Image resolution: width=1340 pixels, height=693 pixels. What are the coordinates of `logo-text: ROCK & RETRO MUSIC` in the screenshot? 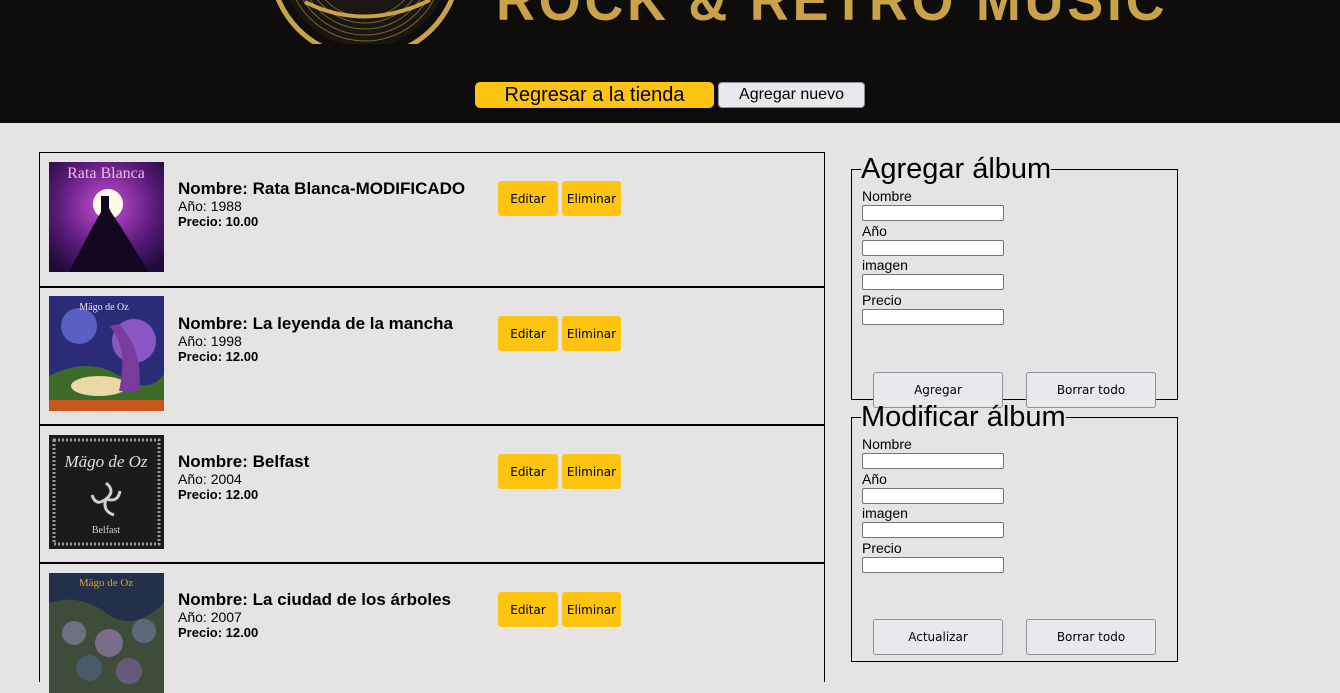 It's located at (832, 16).